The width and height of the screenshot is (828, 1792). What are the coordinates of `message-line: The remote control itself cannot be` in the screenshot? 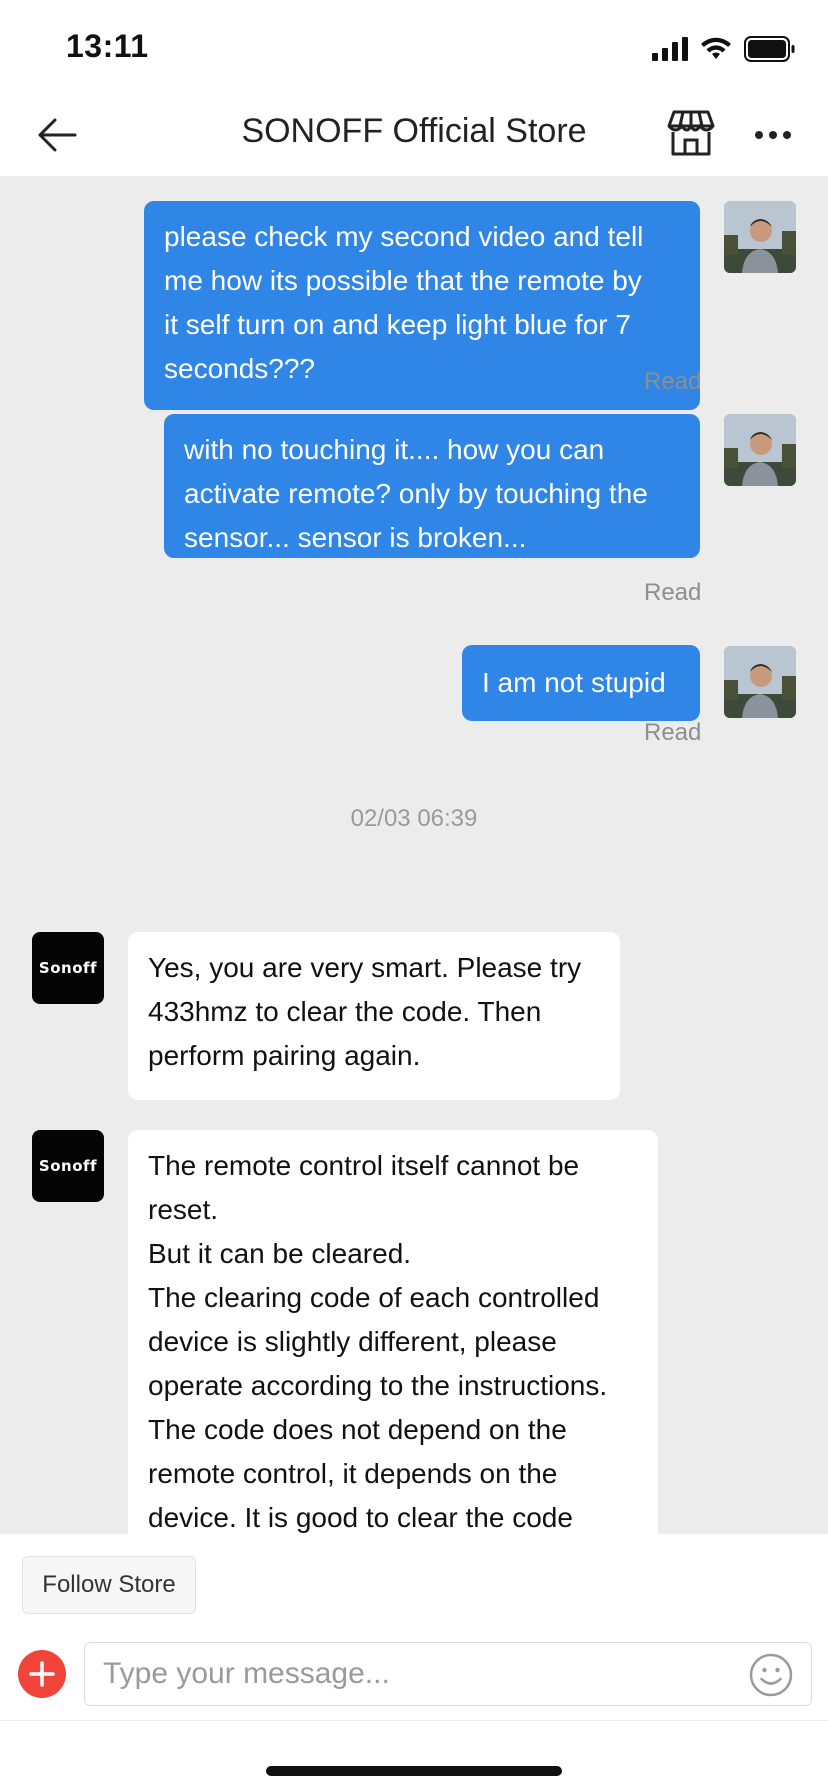 It's located at (364, 1165).